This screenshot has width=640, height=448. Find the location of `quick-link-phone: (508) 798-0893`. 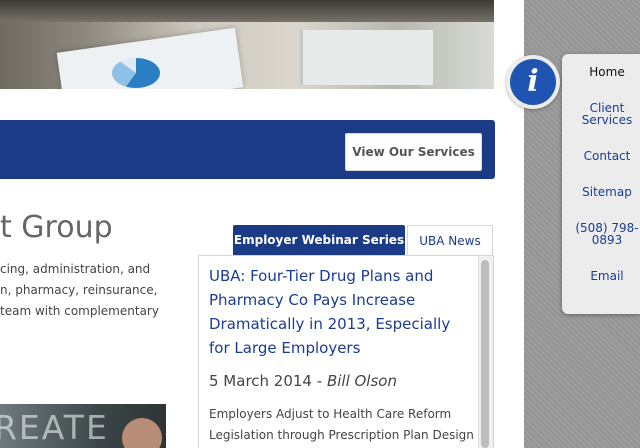

quick-link-phone: (508) 798-0893 is located at coordinates (606, 234).